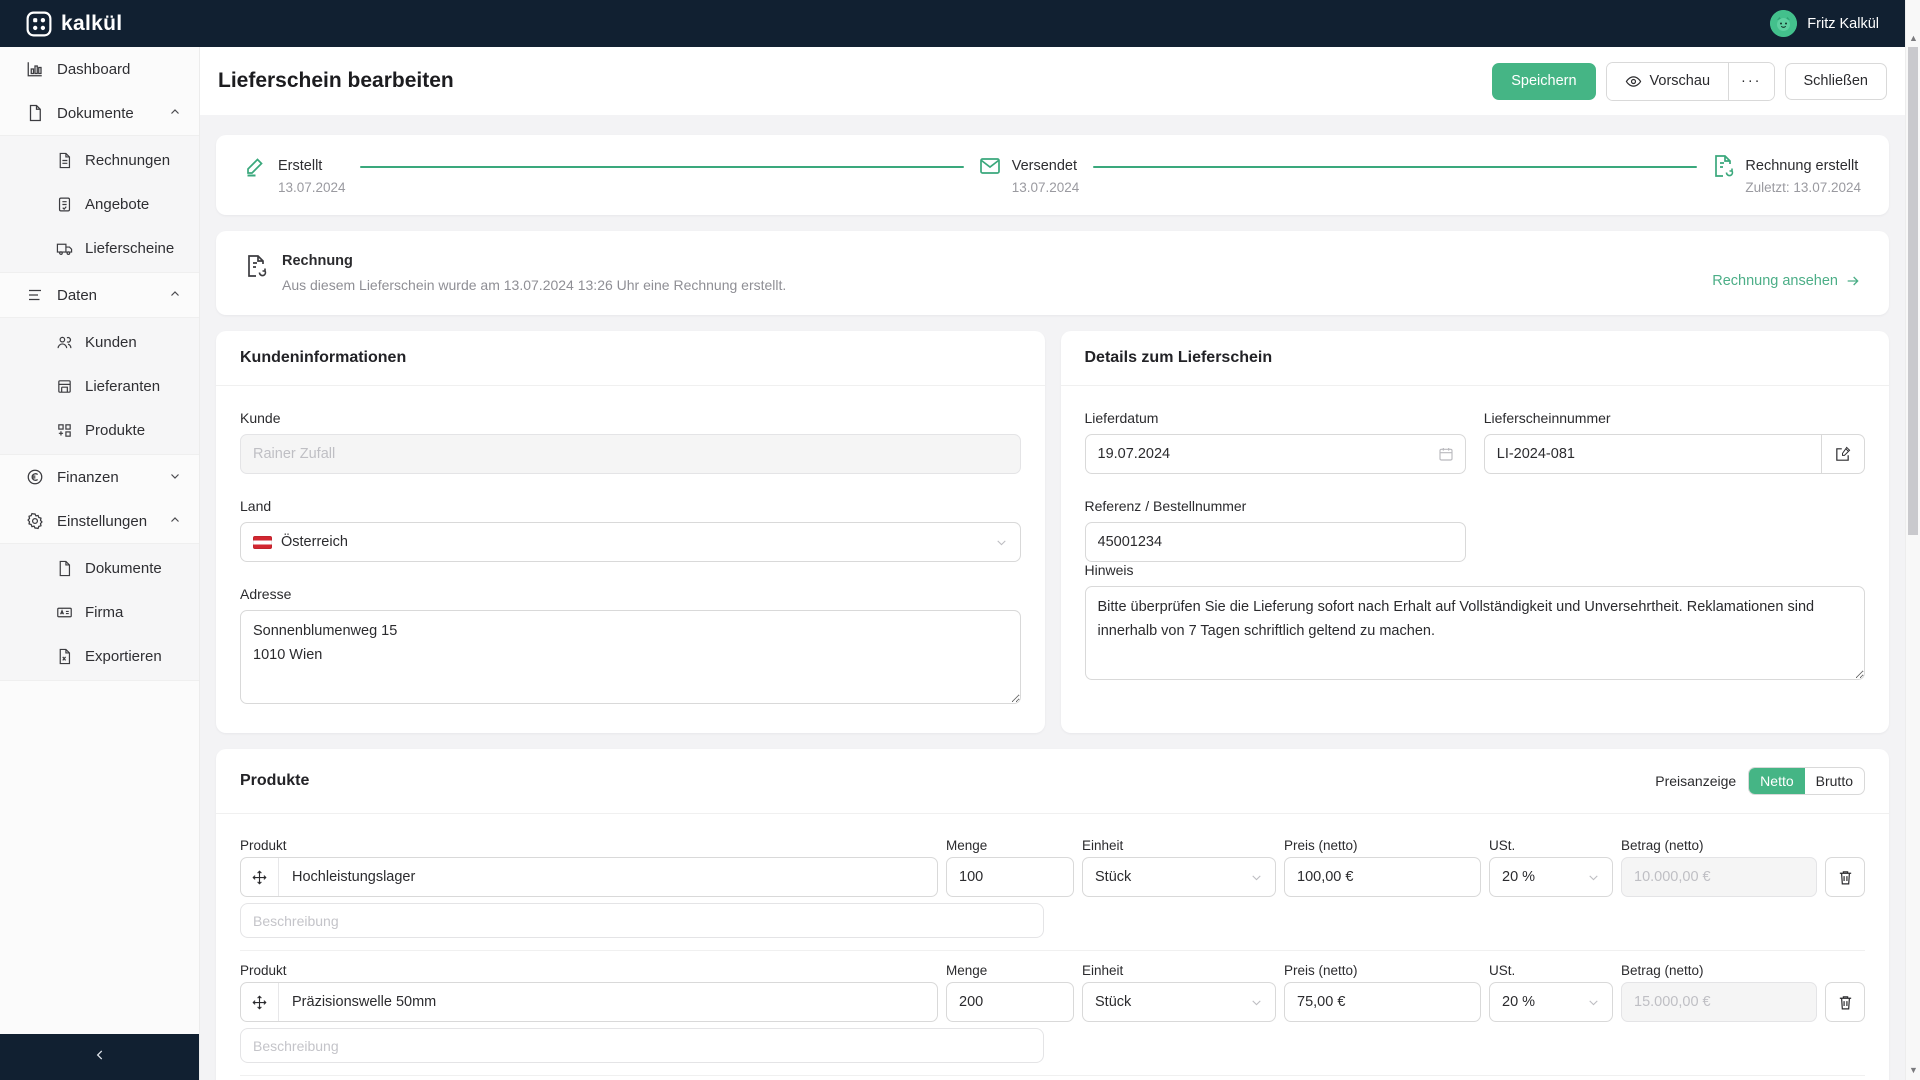  What do you see at coordinates (256, 174) in the screenshot?
I see `pencil-icon` at bounding box center [256, 174].